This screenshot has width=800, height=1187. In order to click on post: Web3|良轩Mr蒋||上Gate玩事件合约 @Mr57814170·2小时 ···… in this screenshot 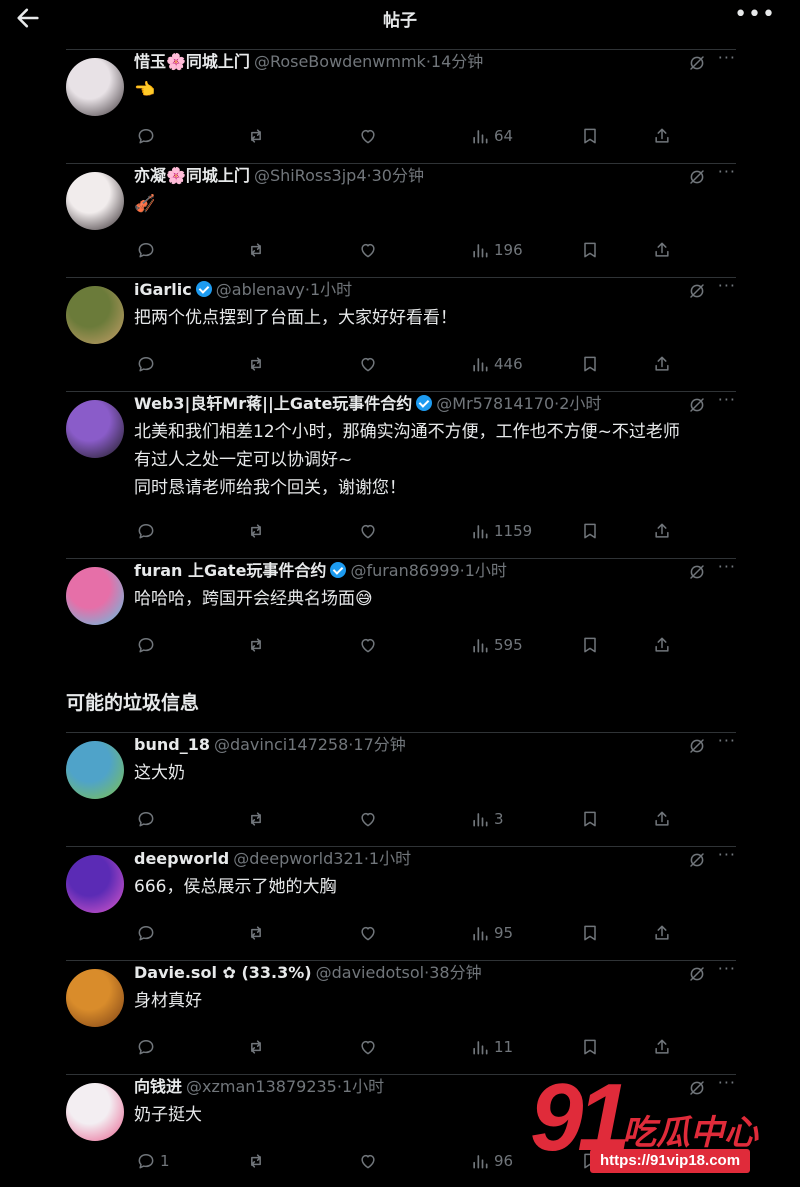, I will do `click(401, 465)`.